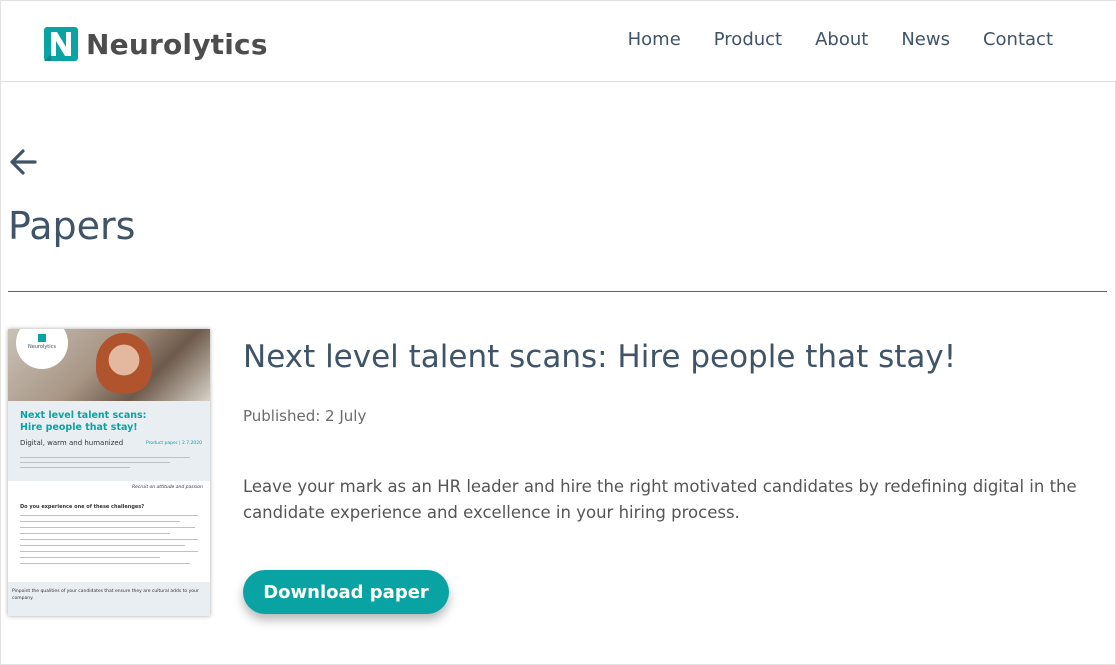 The image size is (1116, 665). I want to click on thumbnail-note: Recruit on attitude and passion, so click(167, 487).